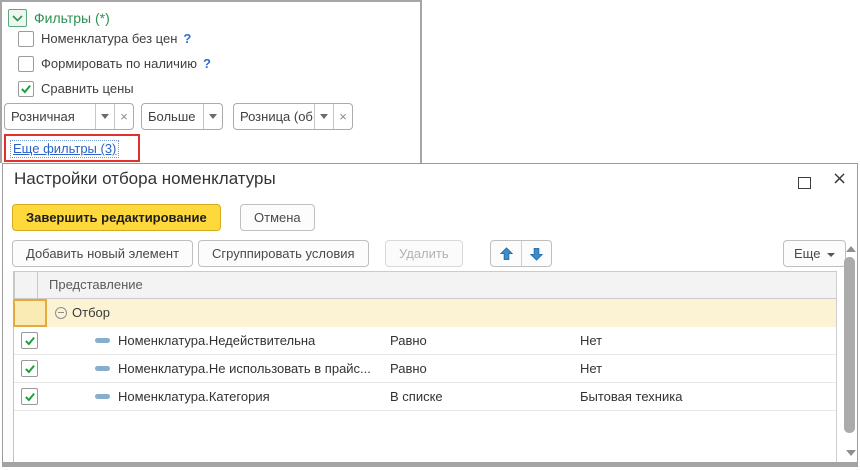 The width and height of the screenshot is (860, 470). I want to click on filter-row: Номенклатура.Недействительна Равно Нет, so click(425, 341).